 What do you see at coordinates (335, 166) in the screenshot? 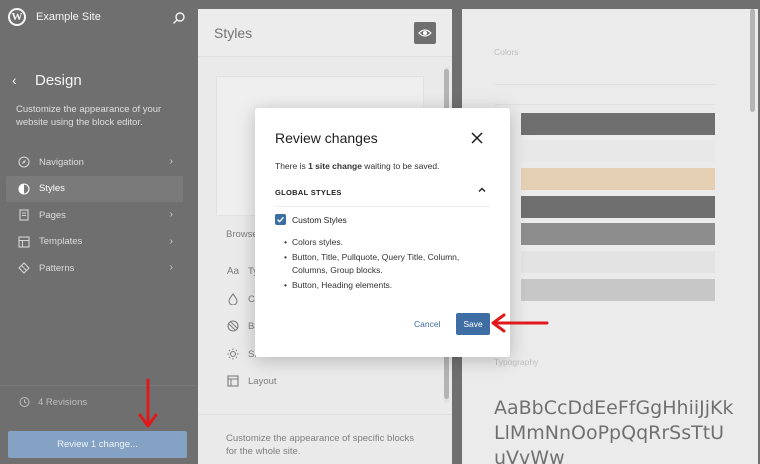
I see `change-count: 1 site change` at bounding box center [335, 166].